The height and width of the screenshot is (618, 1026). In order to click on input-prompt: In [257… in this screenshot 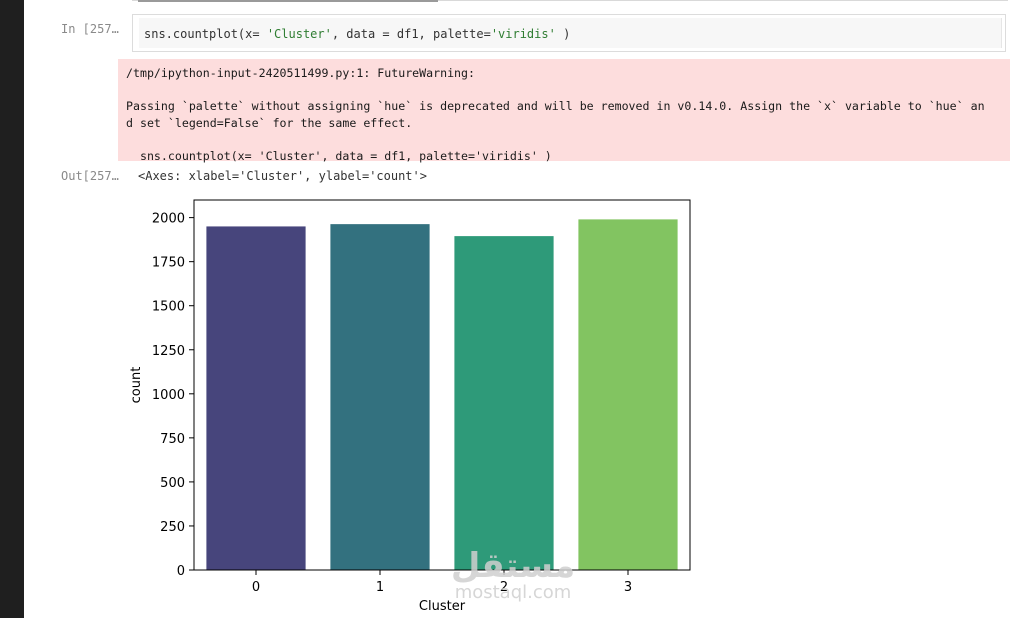, I will do `click(90, 29)`.